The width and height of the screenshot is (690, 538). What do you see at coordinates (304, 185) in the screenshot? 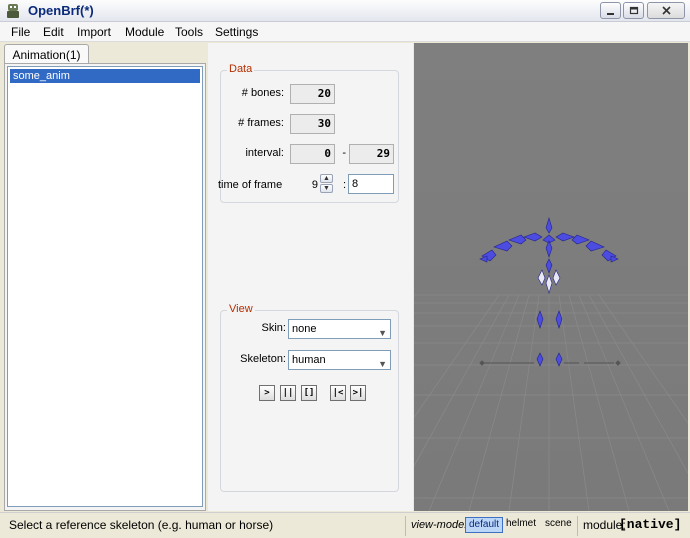
I see `time-frame-spinbox: 9` at bounding box center [304, 185].